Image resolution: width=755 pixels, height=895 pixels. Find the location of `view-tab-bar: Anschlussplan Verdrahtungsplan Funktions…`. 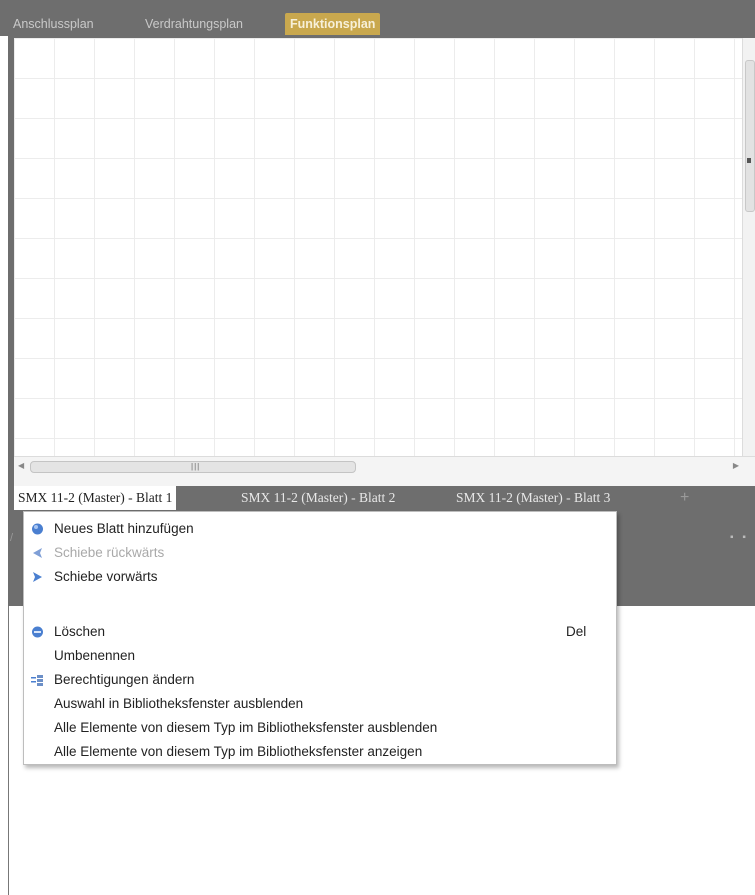

view-tab-bar: Anschlussplan Verdrahtungsplan Funktions… is located at coordinates (377, 18).